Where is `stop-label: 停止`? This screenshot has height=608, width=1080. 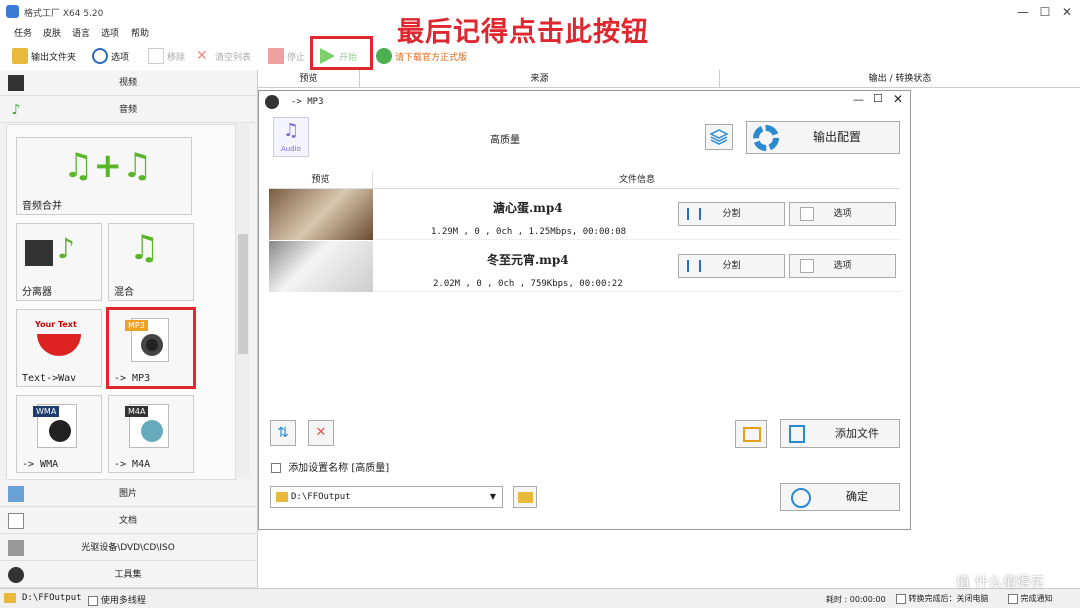
stop-label: 停止 is located at coordinates (296, 57).